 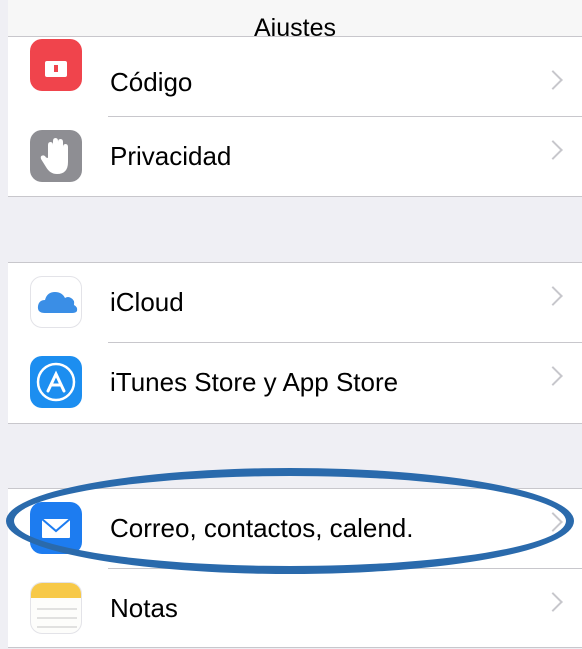 I want to click on settings-row-itunes-app-store: iTunes Store y App Store, so click(x=295, y=383).